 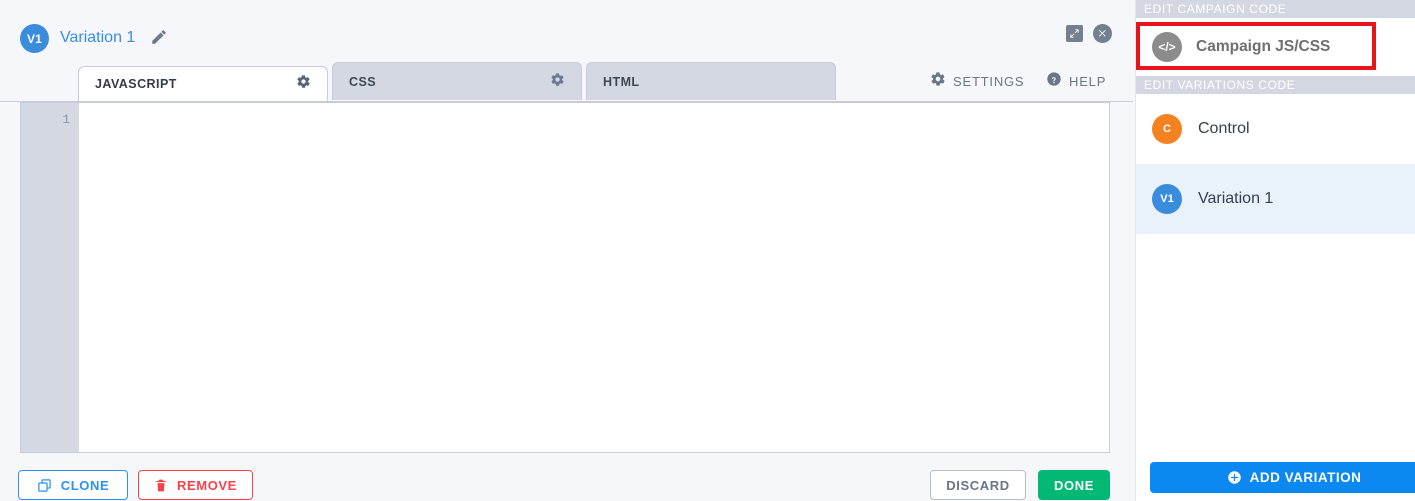 I want to click on help-button: HELP, so click(x=1076, y=81).